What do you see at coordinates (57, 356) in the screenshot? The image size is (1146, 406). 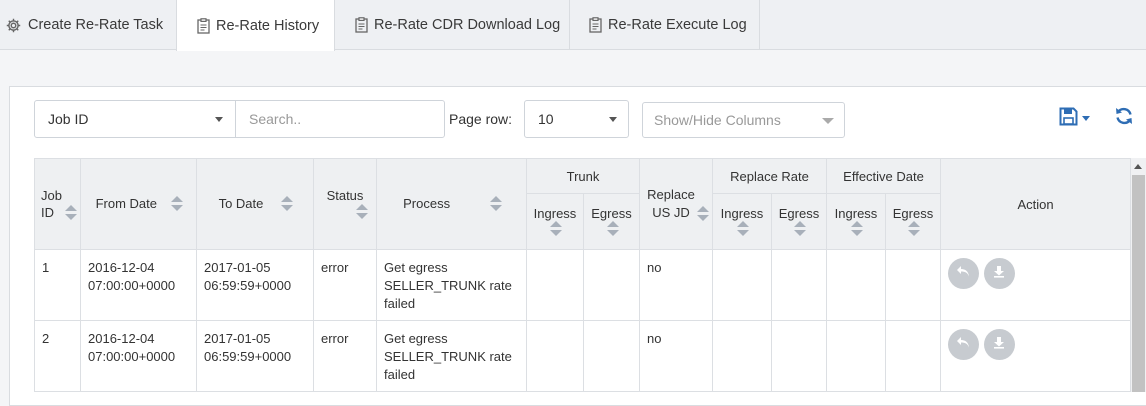 I see `cell-job-id: 2` at bounding box center [57, 356].